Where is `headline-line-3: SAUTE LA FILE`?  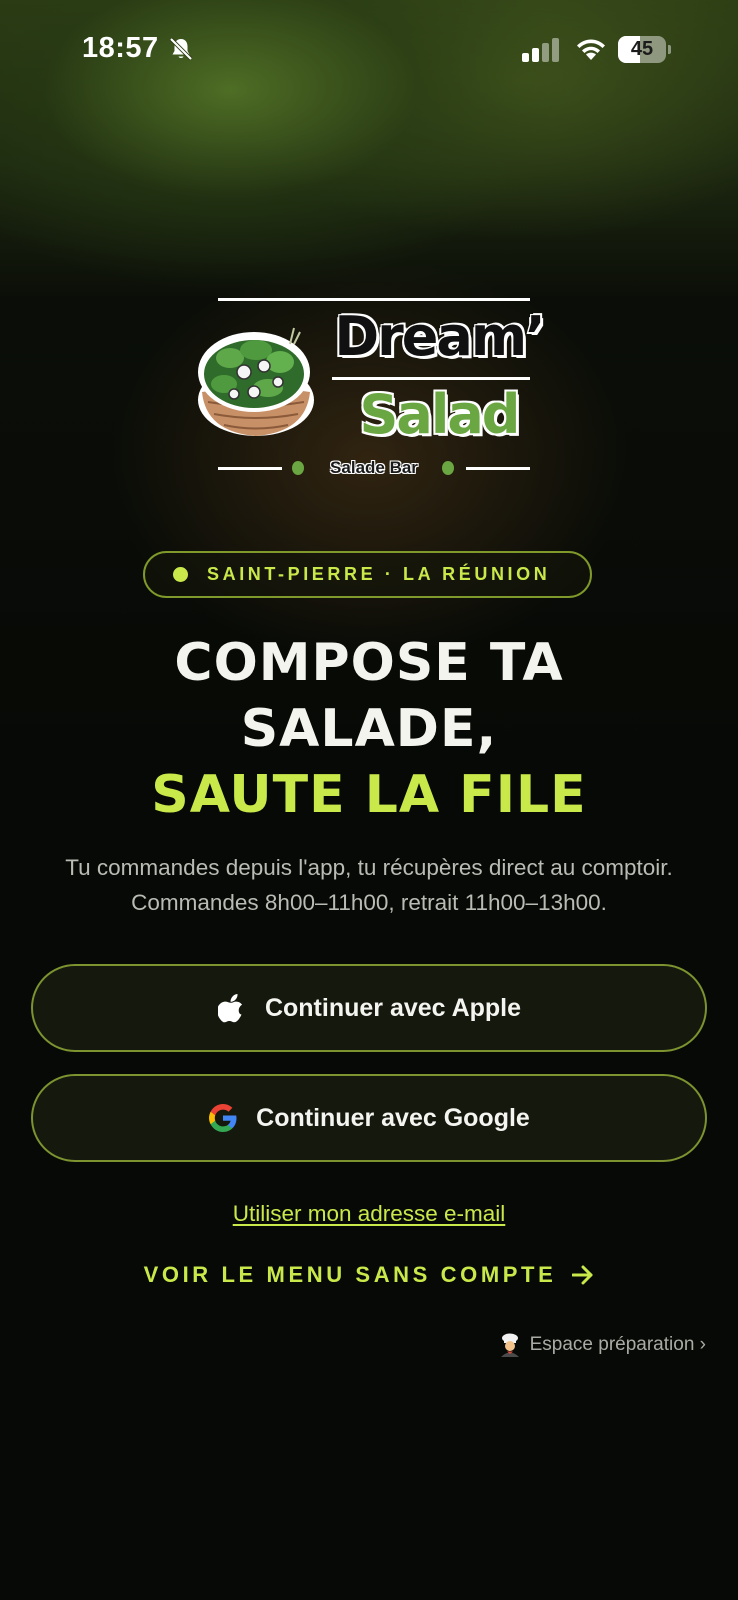
headline-line-3: SAUTE LA FILE is located at coordinates (369, 795).